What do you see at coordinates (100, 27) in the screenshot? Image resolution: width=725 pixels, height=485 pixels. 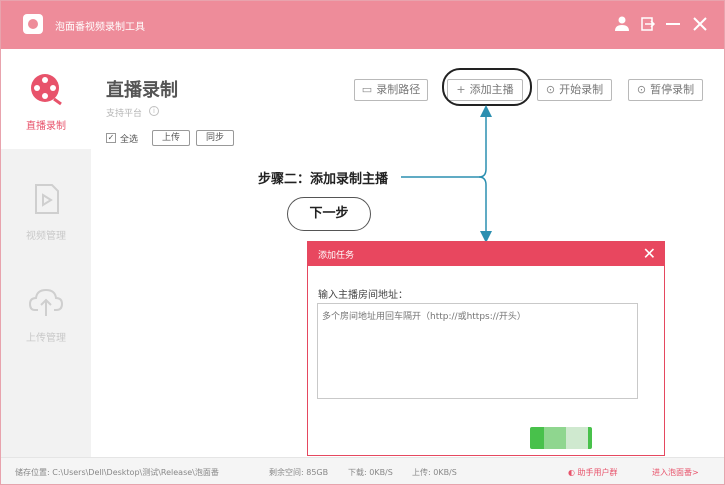 I see `app-title: 泡面番视频录制工具` at bounding box center [100, 27].